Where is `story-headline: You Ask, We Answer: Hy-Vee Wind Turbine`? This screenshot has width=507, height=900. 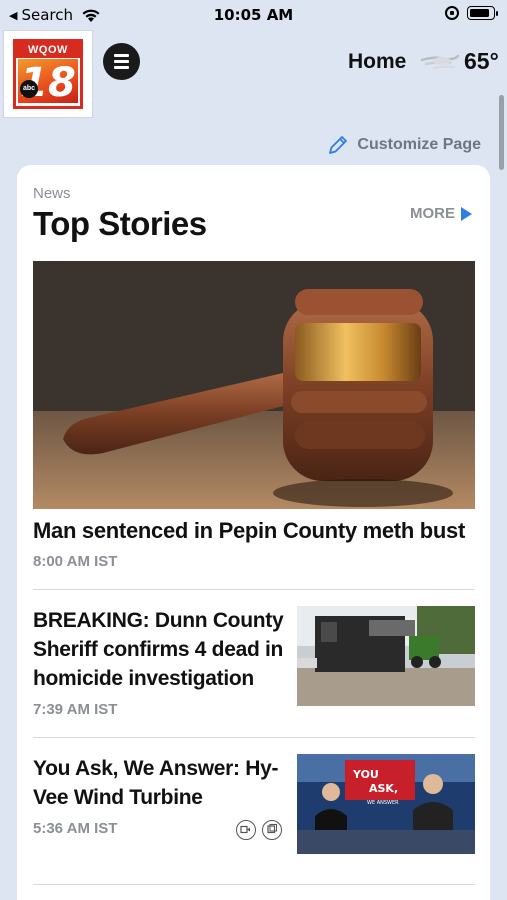 story-headline: You Ask, We Answer: Hy-Vee Wind Turbine is located at coordinates (159, 783).